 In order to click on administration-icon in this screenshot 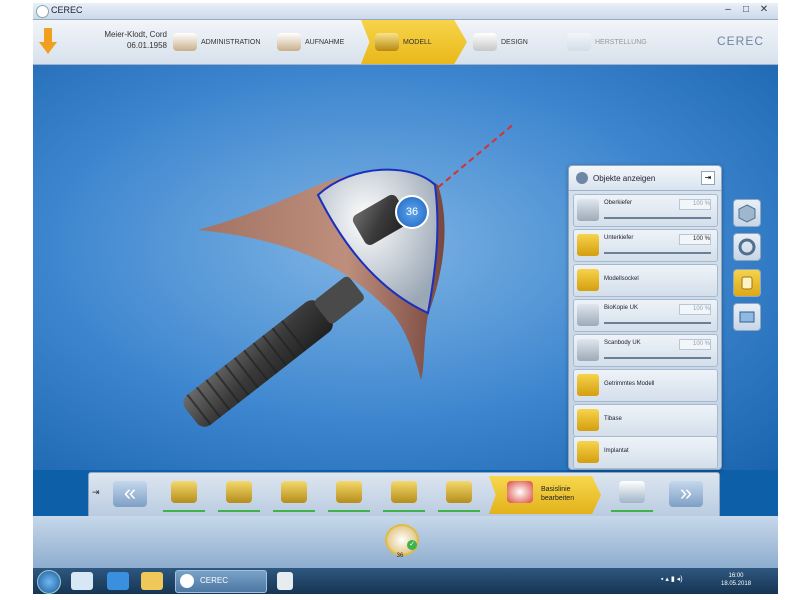, I will do `click(185, 42)`.